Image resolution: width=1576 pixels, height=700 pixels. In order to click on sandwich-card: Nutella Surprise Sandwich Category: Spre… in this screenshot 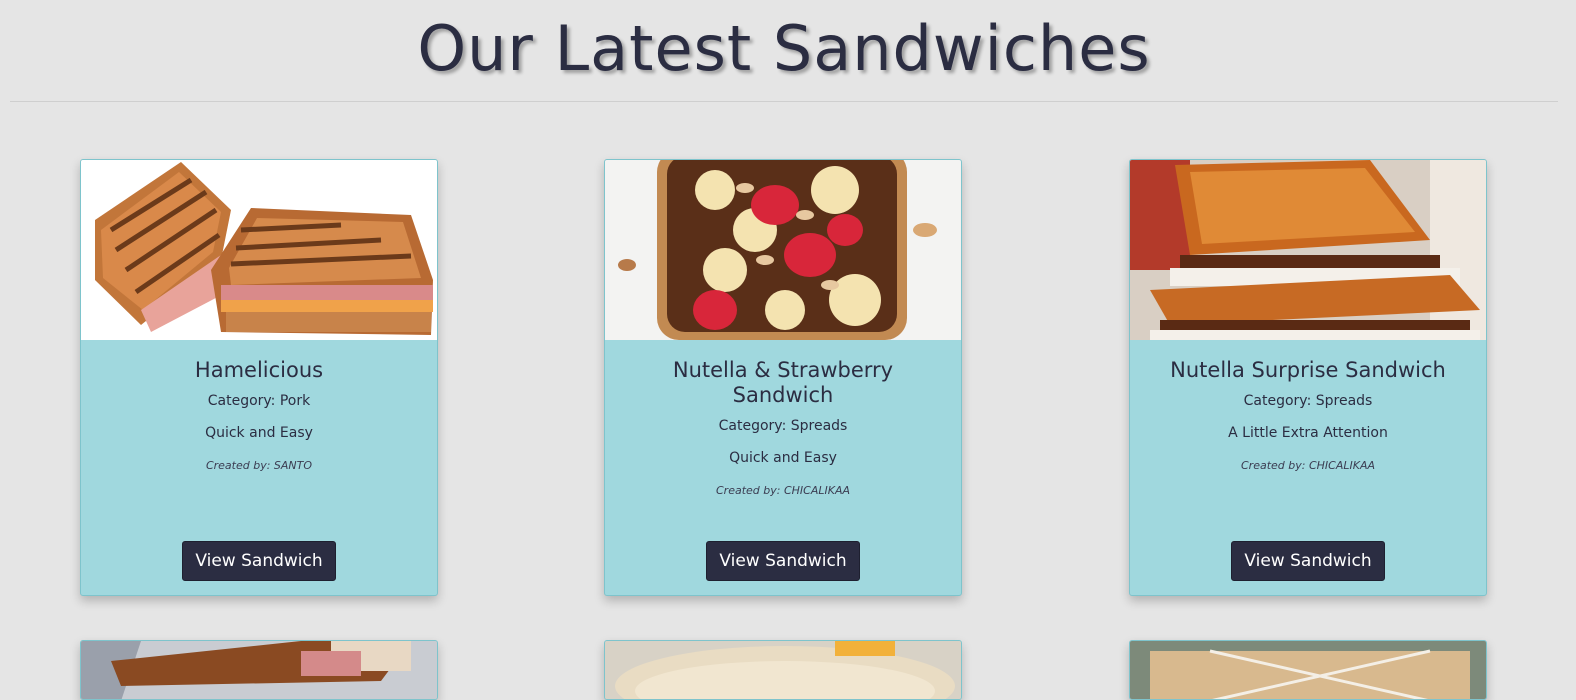, I will do `click(1308, 377)`.